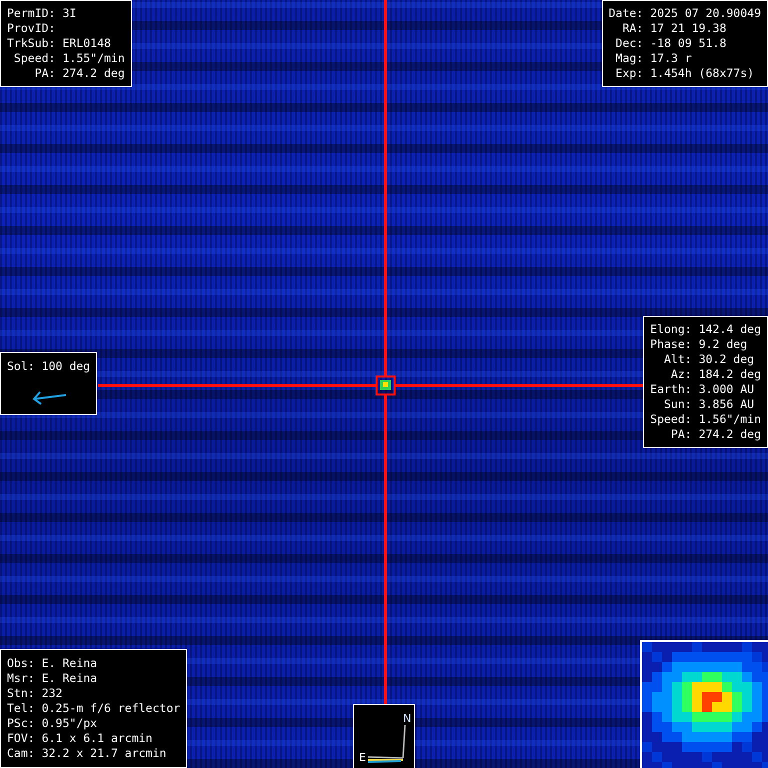 This screenshot has height=768, width=768. Describe the element at coordinates (93, 58) in the screenshot. I see `field-value: 1.55"/min` at that location.